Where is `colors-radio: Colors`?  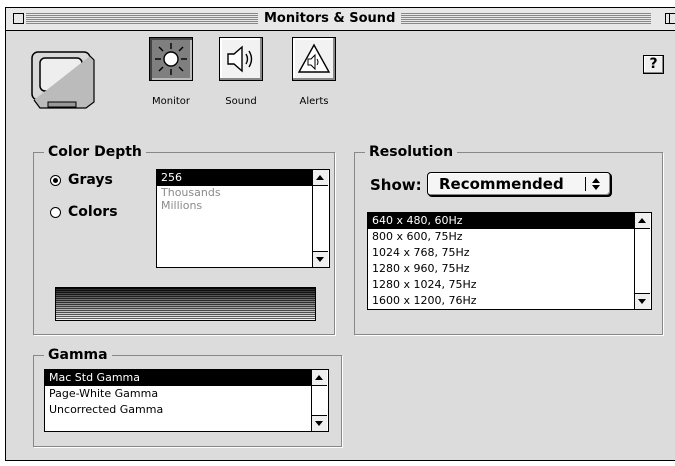
colors-radio: Colors is located at coordinates (84, 212).